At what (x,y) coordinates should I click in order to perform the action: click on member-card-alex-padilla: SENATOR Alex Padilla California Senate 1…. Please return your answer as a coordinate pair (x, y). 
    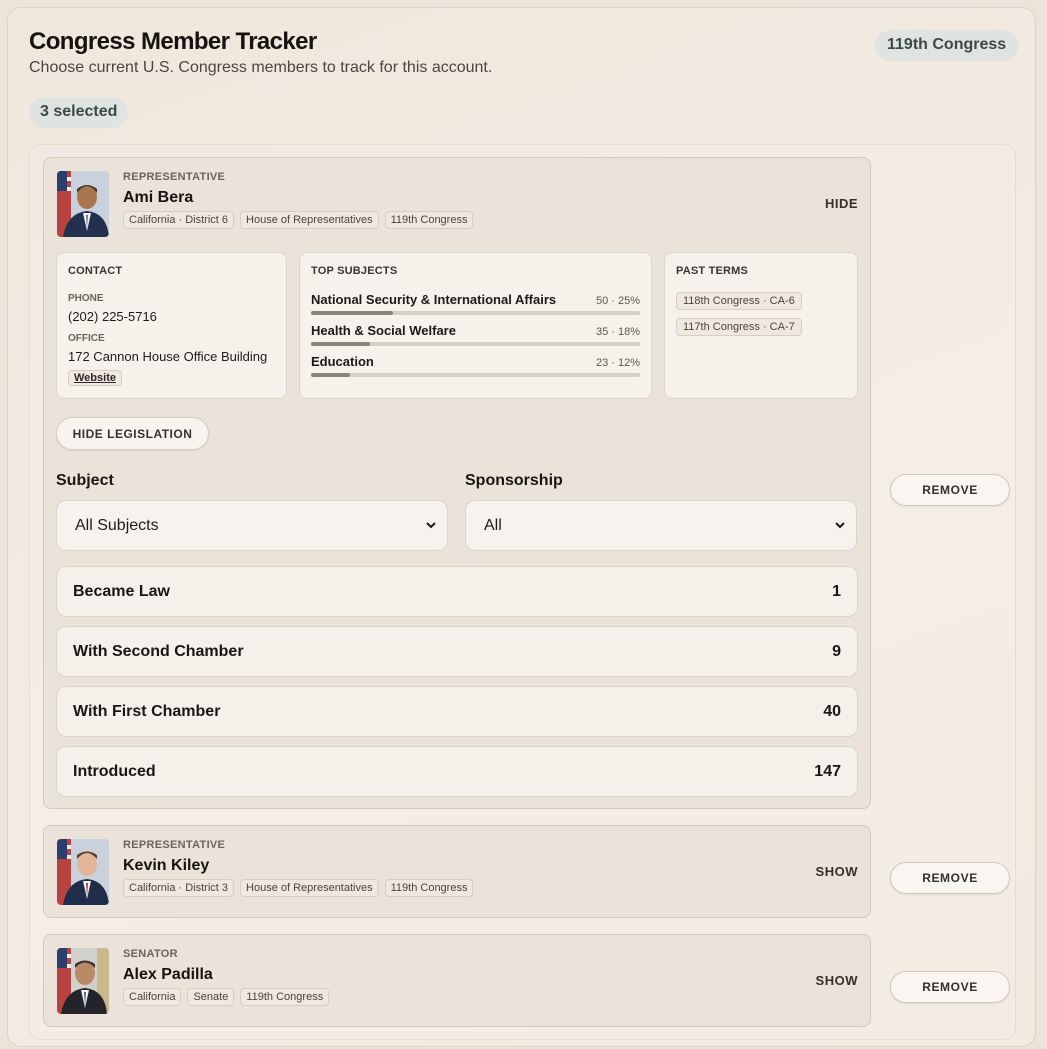
    Looking at the image, I should click on (457, 980).